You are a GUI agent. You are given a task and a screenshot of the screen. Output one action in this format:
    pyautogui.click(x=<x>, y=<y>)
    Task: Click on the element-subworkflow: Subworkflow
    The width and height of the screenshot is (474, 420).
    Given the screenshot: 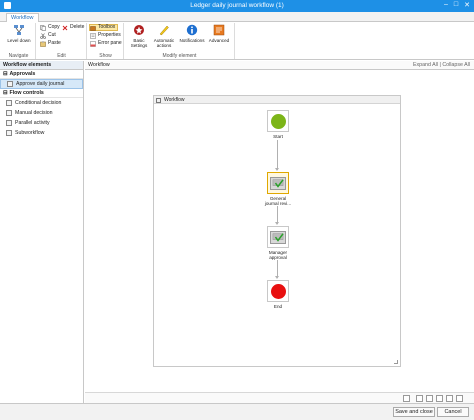 What is the action you would take?
    pyautogui.click(x=41, y=133)
    